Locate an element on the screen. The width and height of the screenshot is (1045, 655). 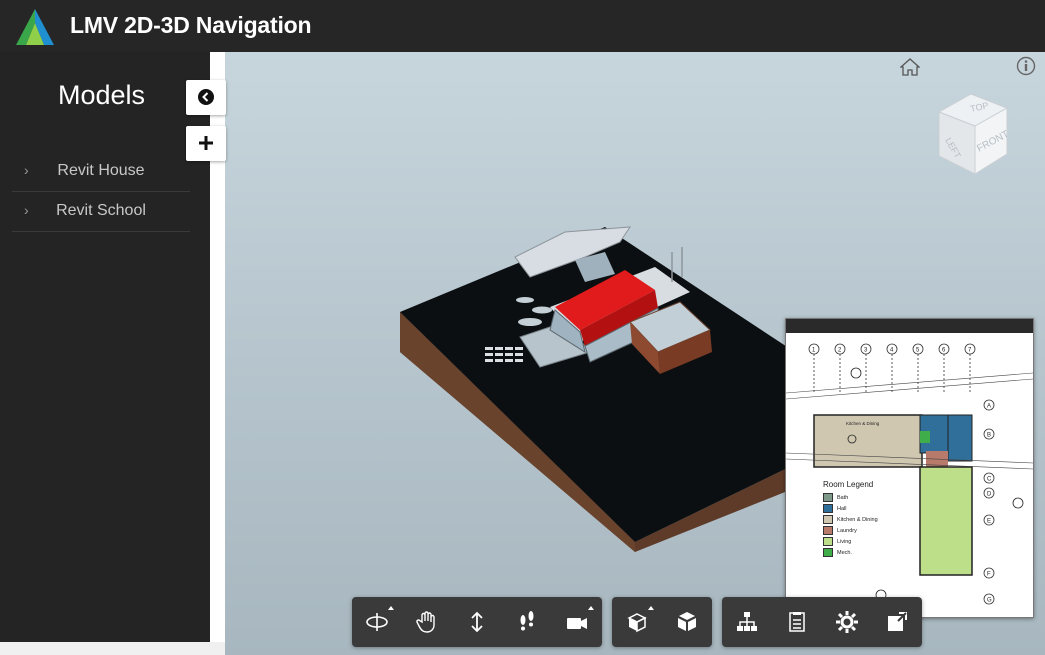
zoom-button is located at coordinates (477, 622).